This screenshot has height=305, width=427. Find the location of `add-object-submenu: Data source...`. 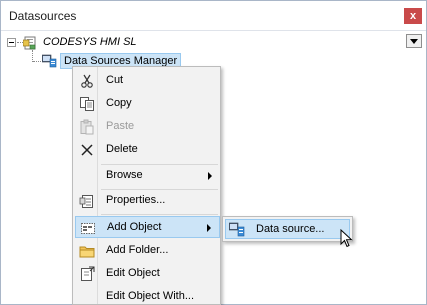

add-object-submenu: Data source... is located at coordinates (287, 229).